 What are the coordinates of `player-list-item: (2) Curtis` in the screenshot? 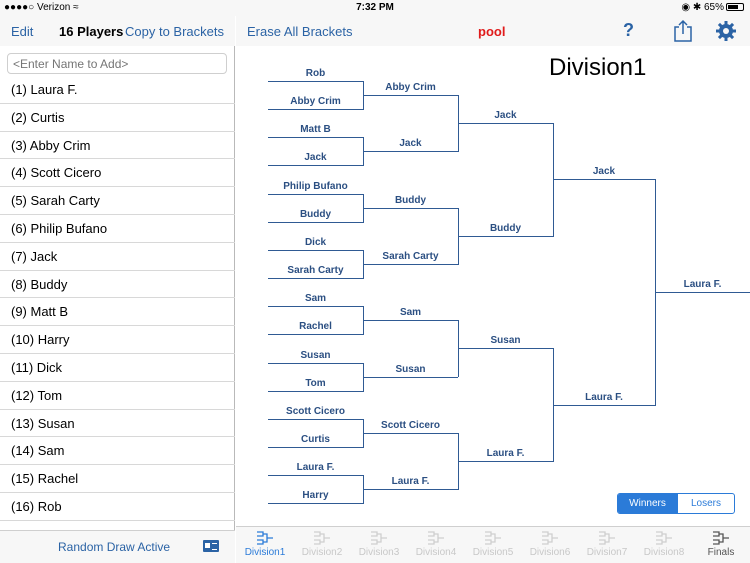 It's located at (117, 118).